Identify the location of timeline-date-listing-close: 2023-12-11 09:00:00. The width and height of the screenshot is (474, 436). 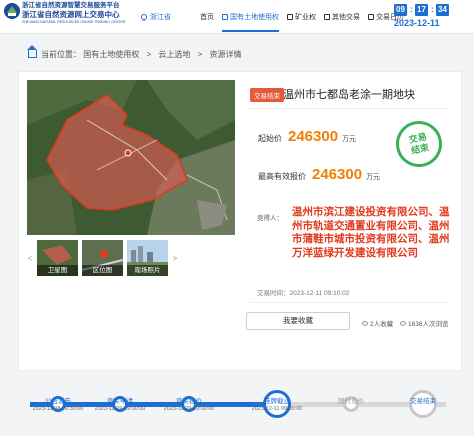
(277, 409).